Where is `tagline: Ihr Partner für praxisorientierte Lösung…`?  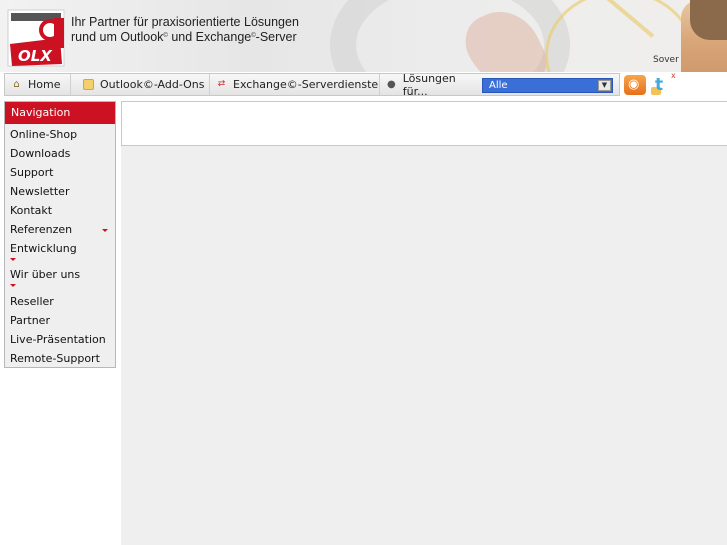
tagline: Ihr Partner für praxisorientierte Lösung… is located at coordinates (185, 30).